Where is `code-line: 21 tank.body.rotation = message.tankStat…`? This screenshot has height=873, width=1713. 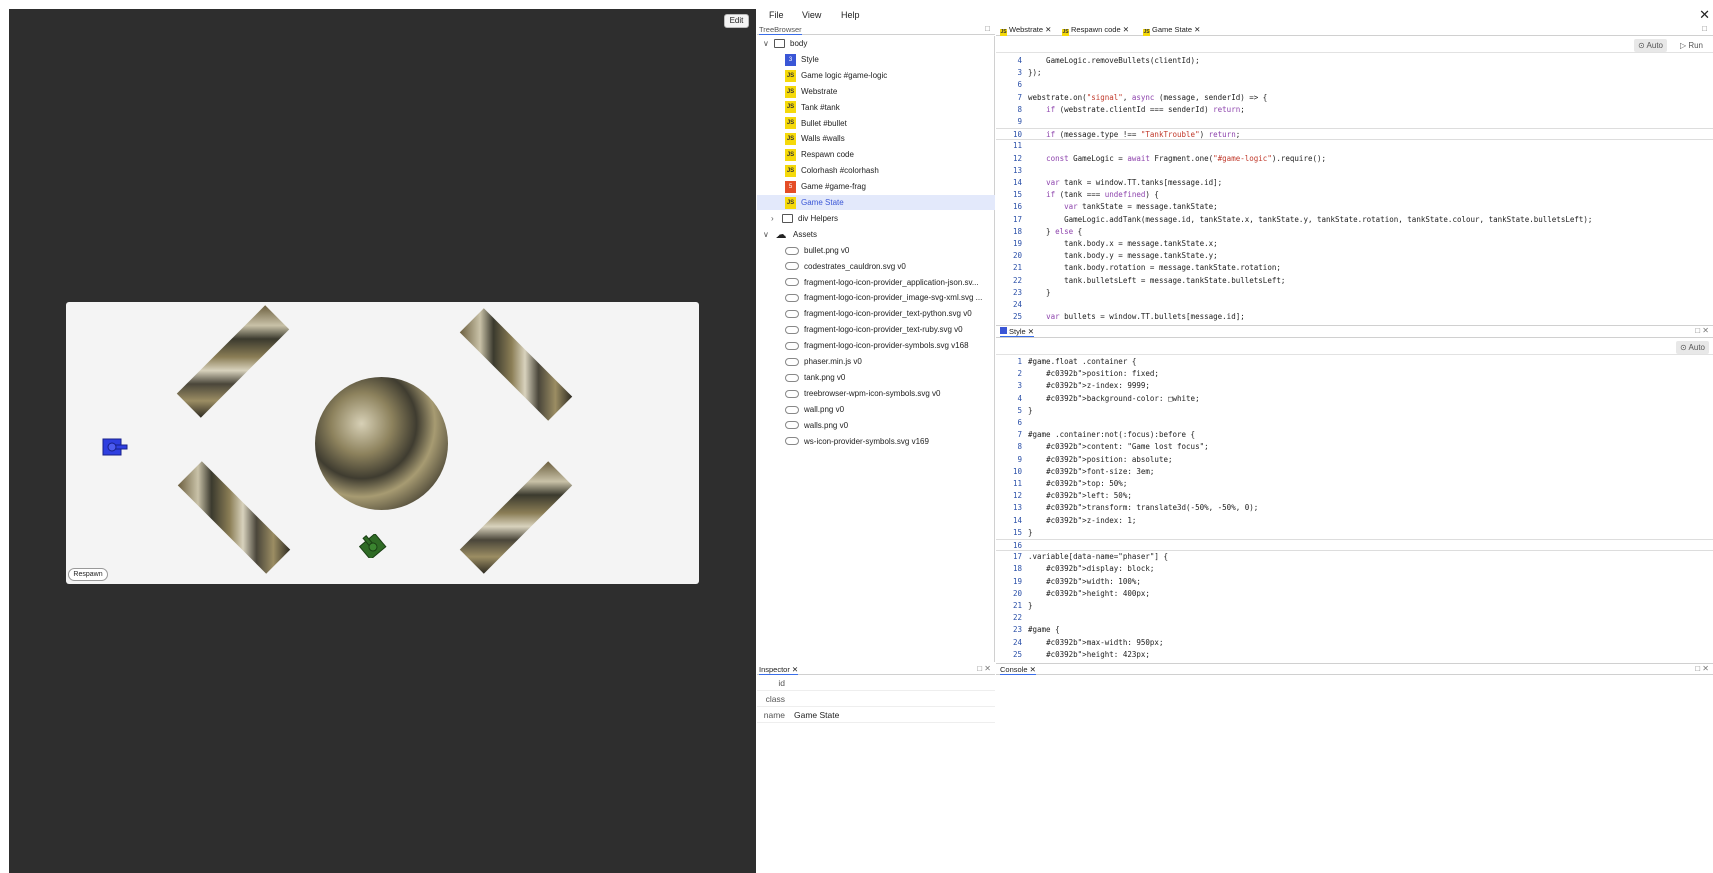 code-line: 21 tank.body.rotation = message.tankStat… is located at coordinates (1354, 268).